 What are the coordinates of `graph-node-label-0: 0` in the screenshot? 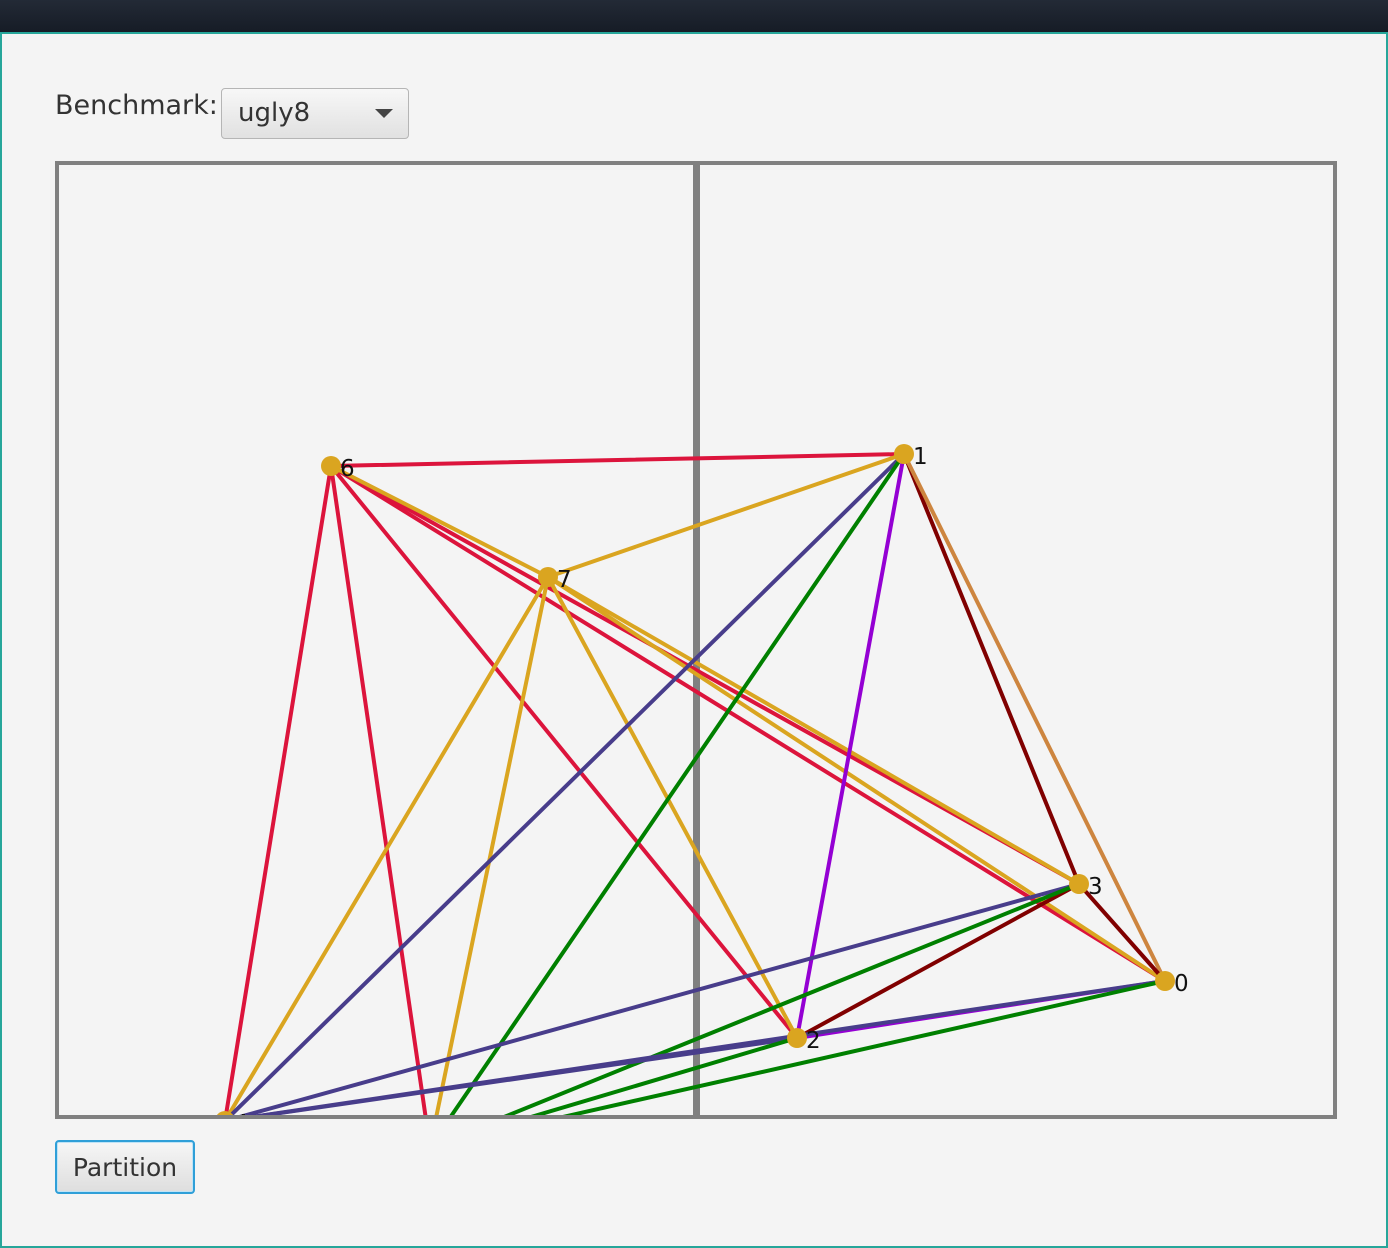 It's located at (1181, 984).